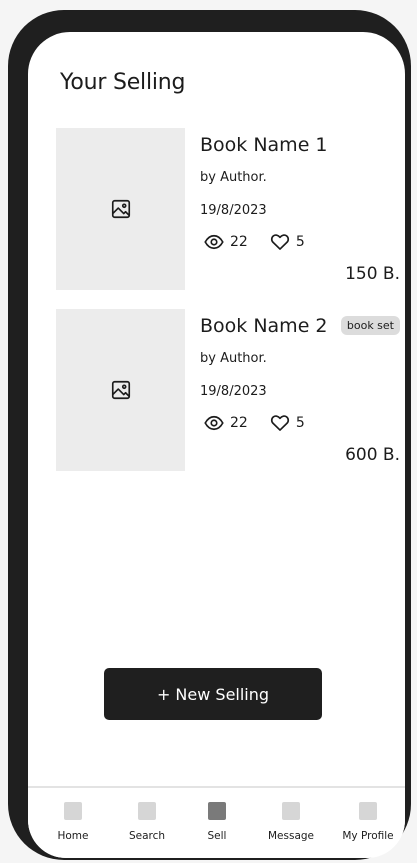 This screenshot has height=863, width=417. Describe the element at coordinates (372, 274) in the screenshot. I see `listing-price: 150 B.` at that location.